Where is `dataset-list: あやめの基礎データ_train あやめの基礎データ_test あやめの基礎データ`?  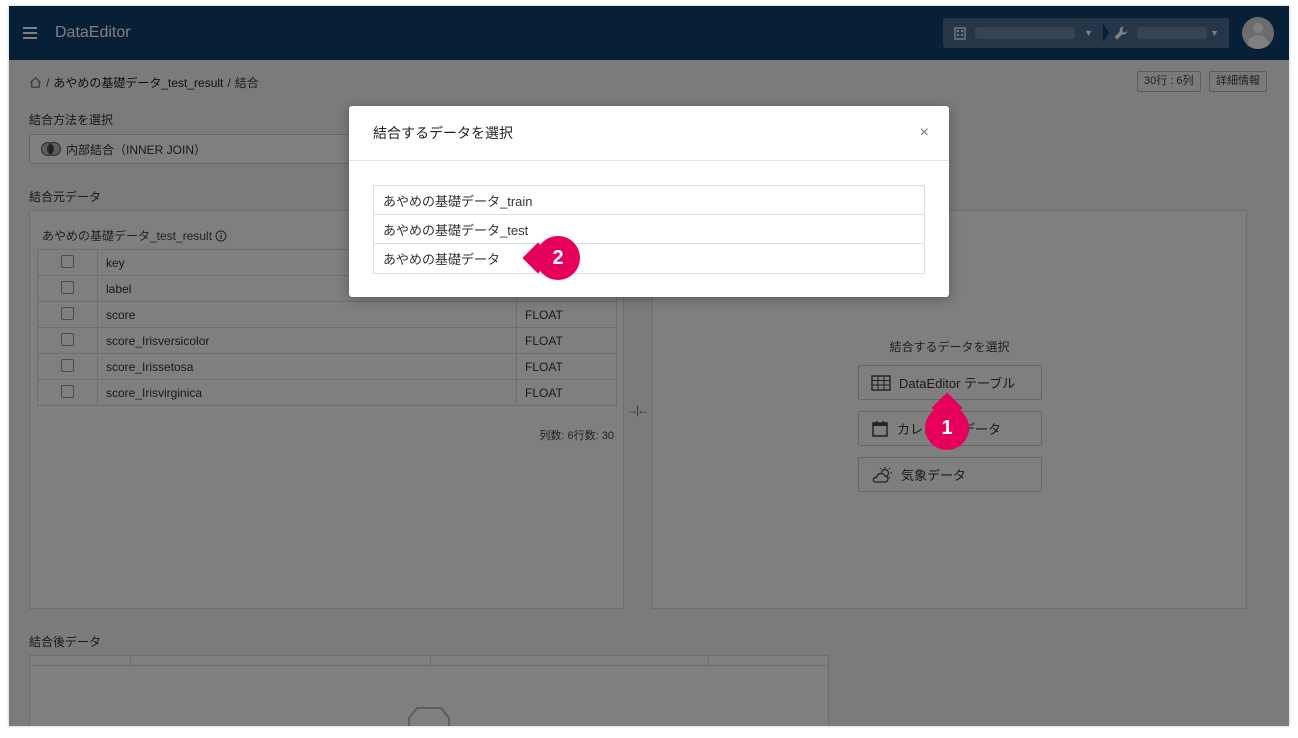
dataset-list: あやめの基礎データ_train あやめの基礎データ_test あやめの基礎データ is located at coordinates (649, 229).